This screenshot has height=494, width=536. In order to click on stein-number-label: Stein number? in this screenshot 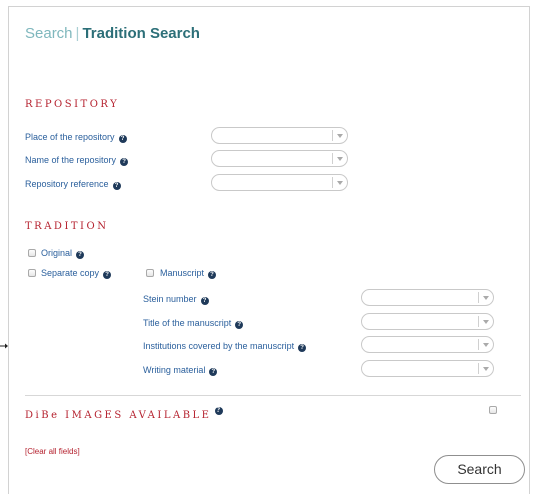, I will do `click(176, 299)`.